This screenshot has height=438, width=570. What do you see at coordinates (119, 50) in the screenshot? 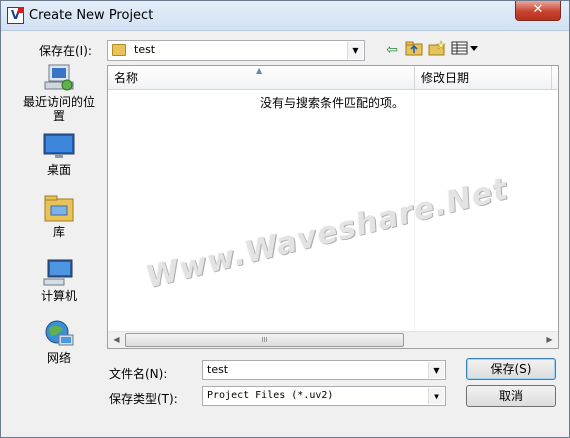
I see `folder-icon` at bounding box center [119, 50].